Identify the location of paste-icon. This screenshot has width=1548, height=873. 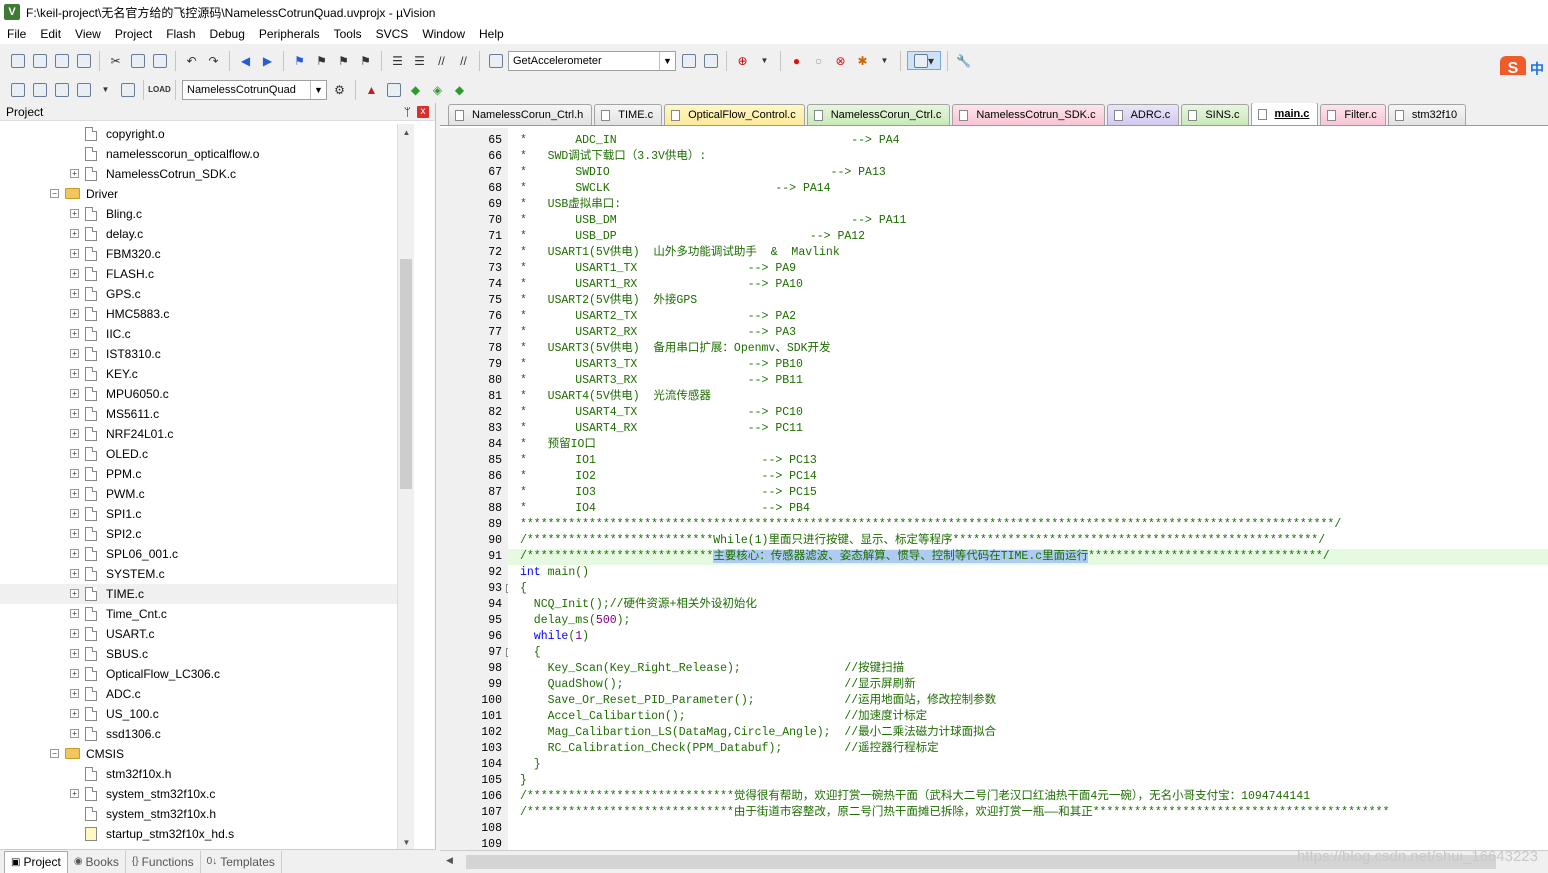
(159, 60).